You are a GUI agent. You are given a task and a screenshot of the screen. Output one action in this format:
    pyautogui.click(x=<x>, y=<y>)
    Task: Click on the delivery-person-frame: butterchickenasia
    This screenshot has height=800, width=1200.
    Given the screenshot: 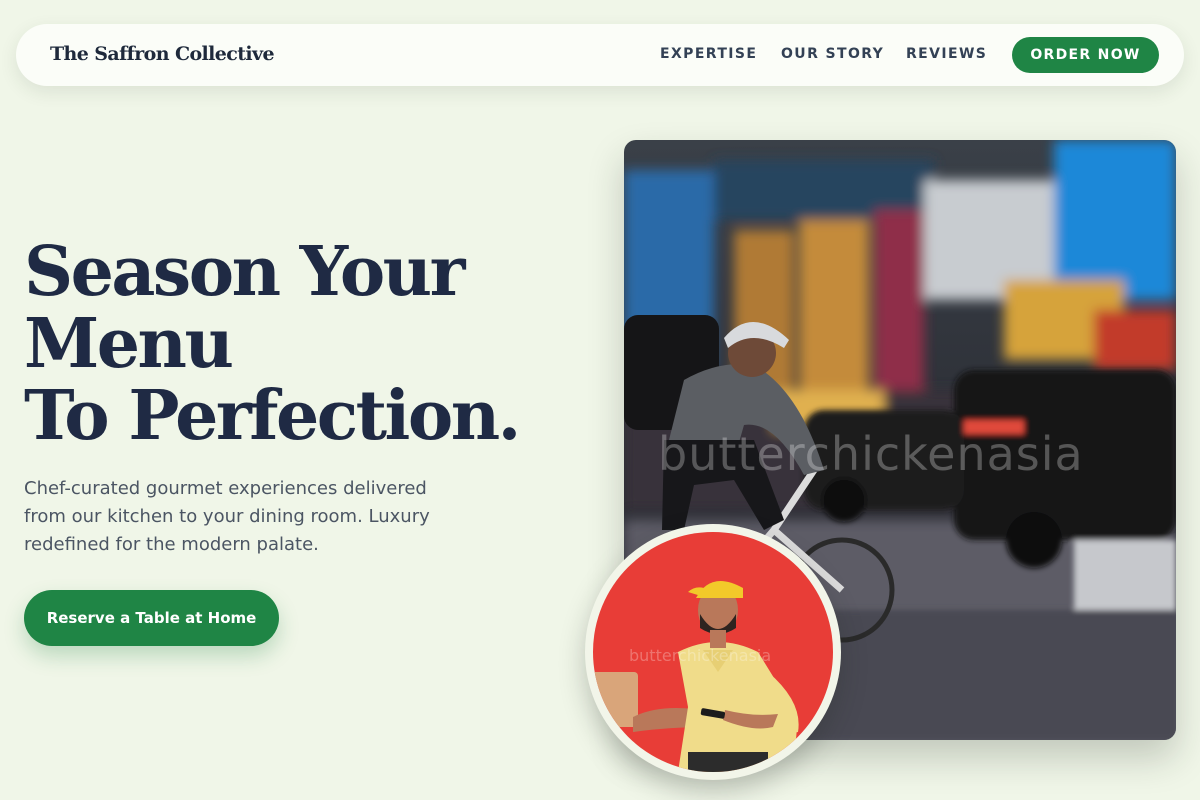 What is the action you would take?
    pyautogui.click(x=713, y=652)
    